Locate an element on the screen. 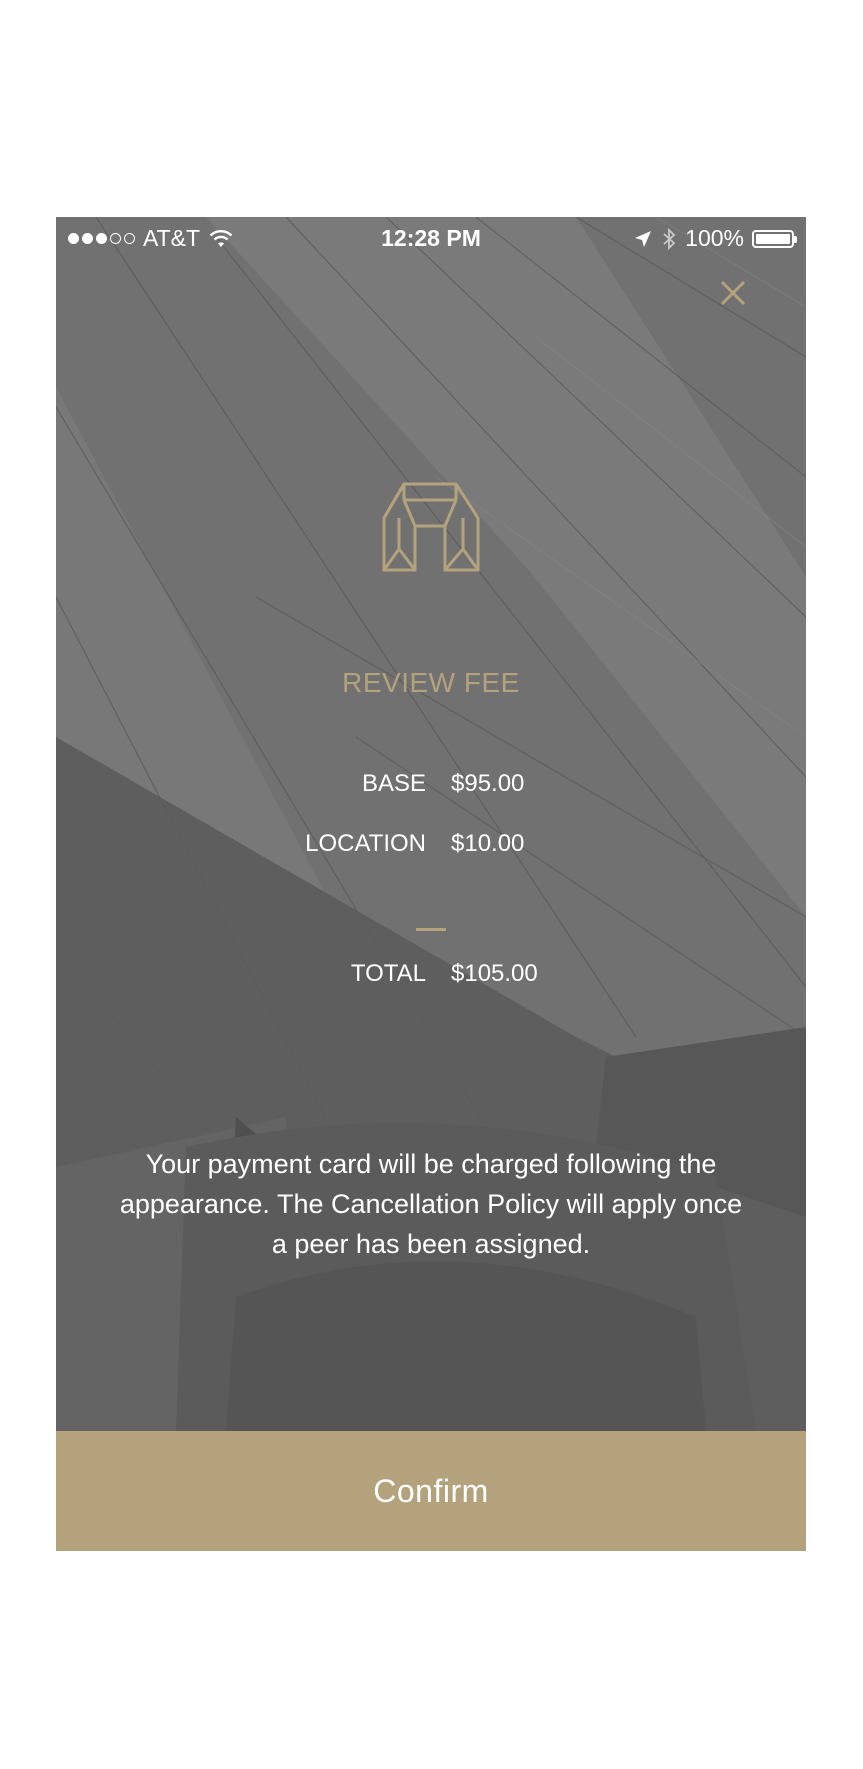 This screenshot has height=1769, width=863. battery-icon is located at coordinates (774, 238).